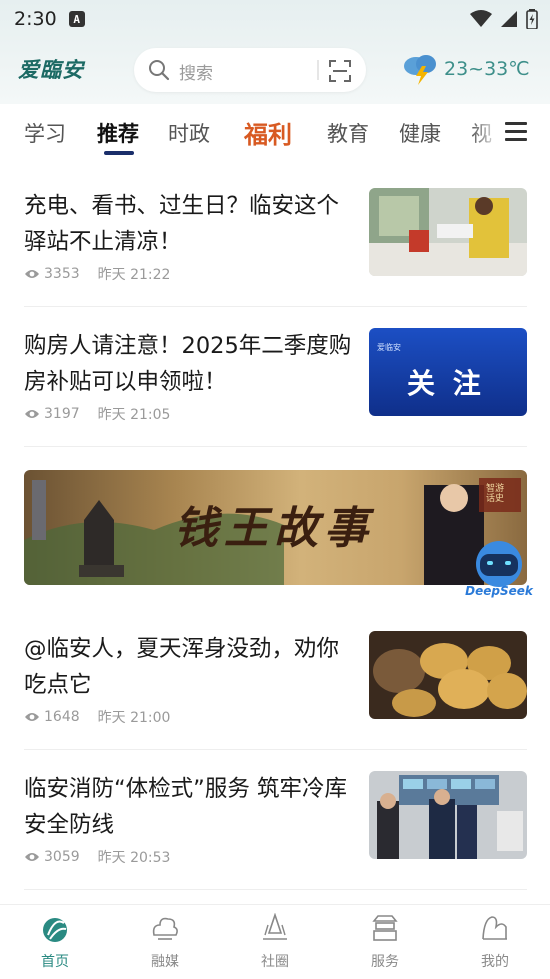 This screenshot has width=550, height=979. What do you see at coordinates (499, 564) in the screenshot?
I see `robot-icon` at bounding box center [499, 564].